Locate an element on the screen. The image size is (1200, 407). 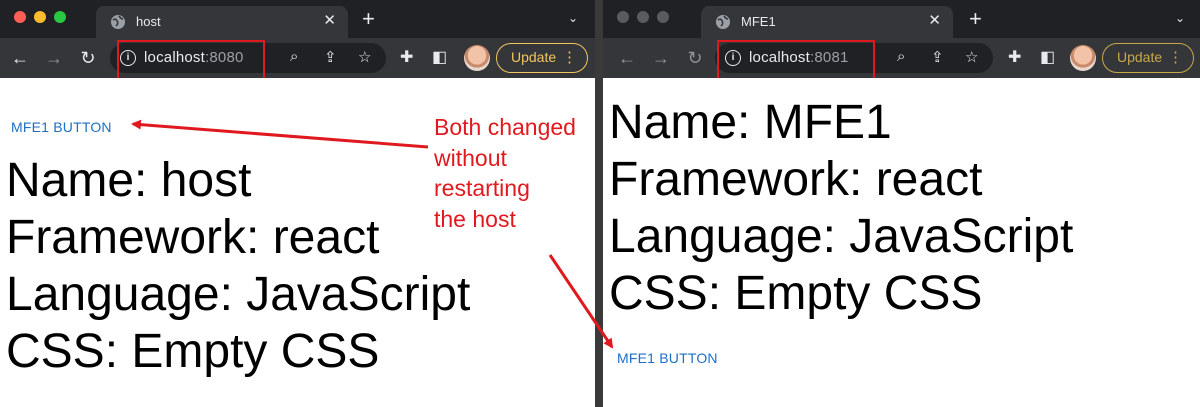
arrow-to-mfe1-button is located at coordinates (581, 301).